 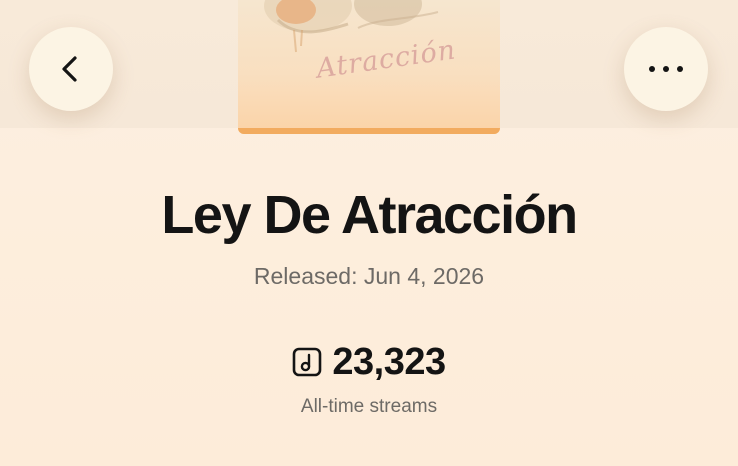 I want to click on more-options-button, so click(x=666, y=69).